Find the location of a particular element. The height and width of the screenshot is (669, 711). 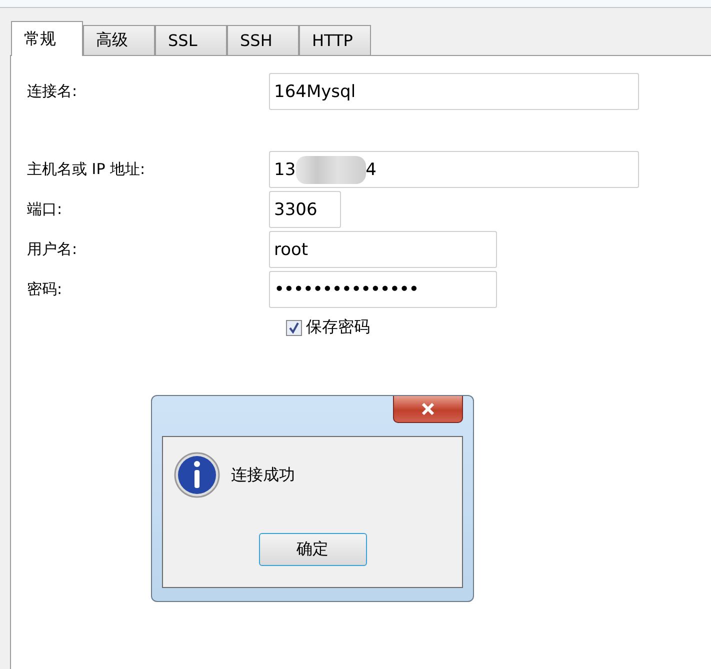

info-icon is located at coordinates (197, 475).